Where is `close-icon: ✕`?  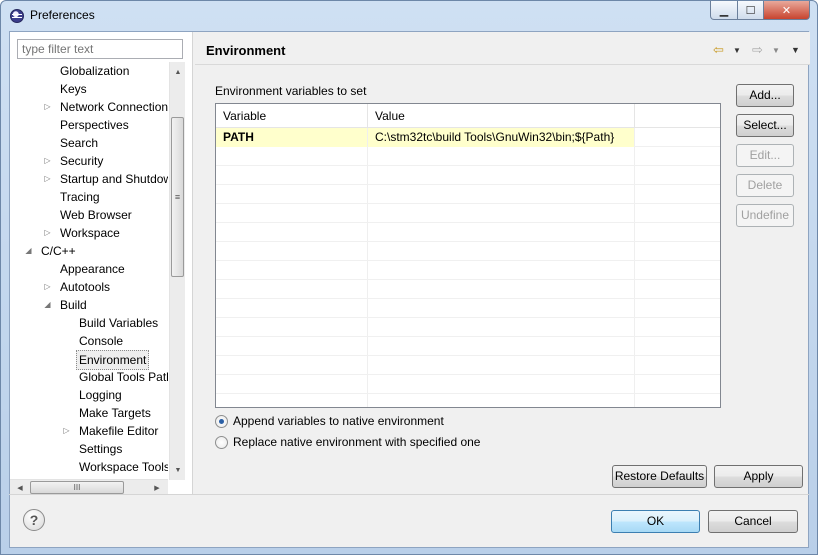
close-icon: ✕ is located at coordinates (786, 10).